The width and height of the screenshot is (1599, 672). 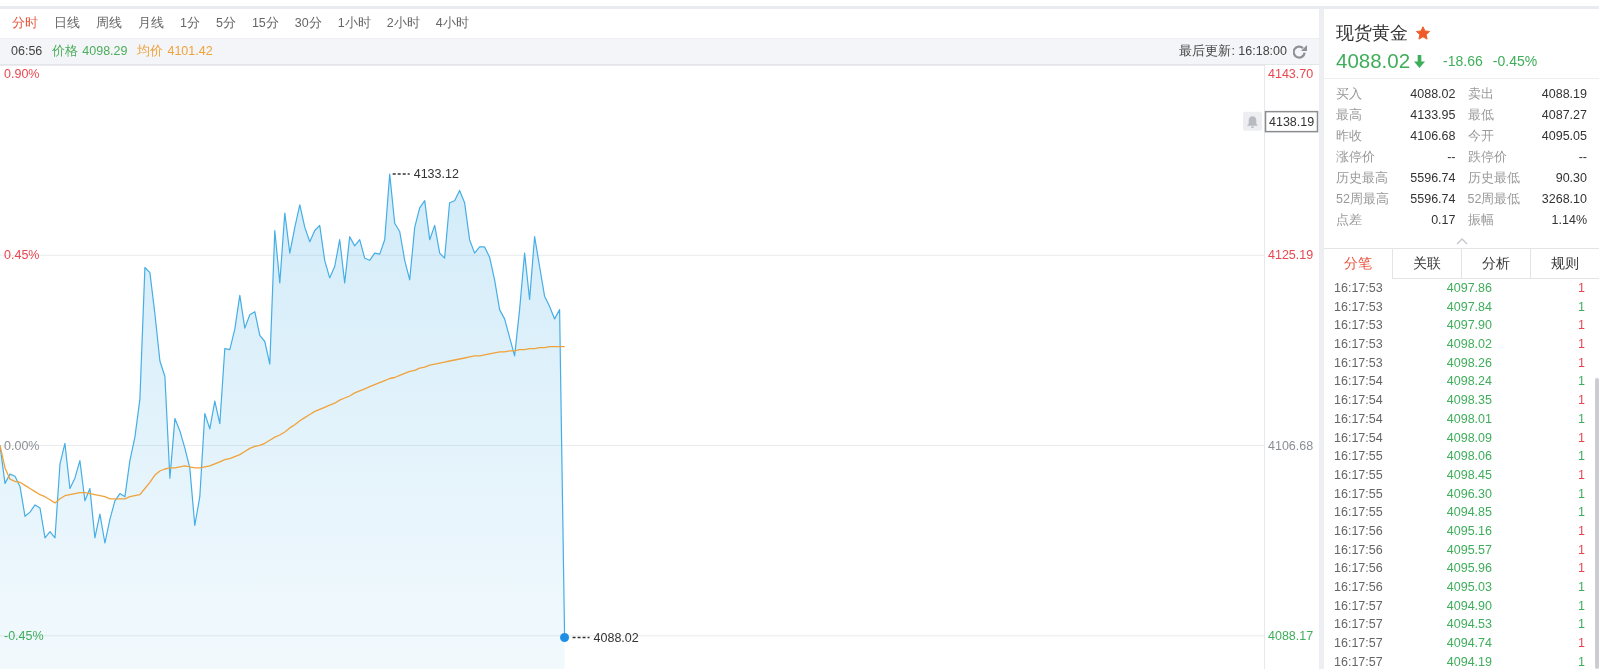 What do you see at coordinates (1469, 363) in the screenshot?
I see `tick-price: 4098.26` at bounding box center [1469, 363].